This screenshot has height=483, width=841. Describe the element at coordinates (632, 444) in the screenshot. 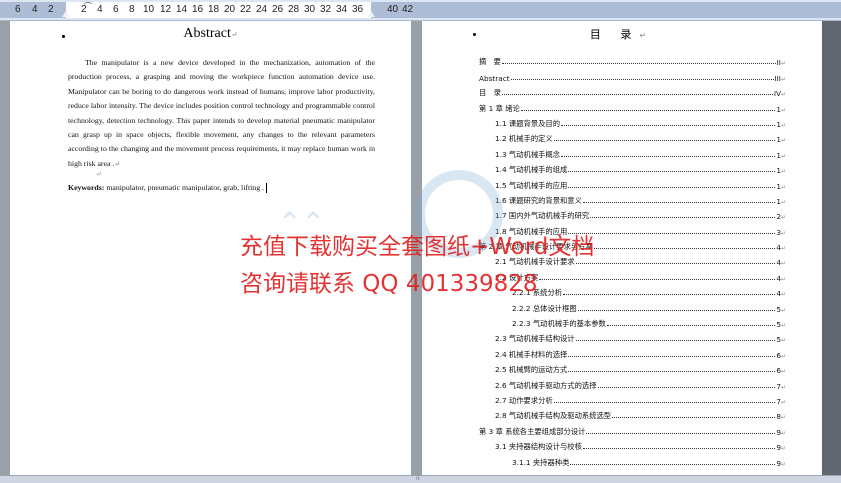

I see `toc-entry: 3.1 夹持器结构设计与校核 9` at that location.